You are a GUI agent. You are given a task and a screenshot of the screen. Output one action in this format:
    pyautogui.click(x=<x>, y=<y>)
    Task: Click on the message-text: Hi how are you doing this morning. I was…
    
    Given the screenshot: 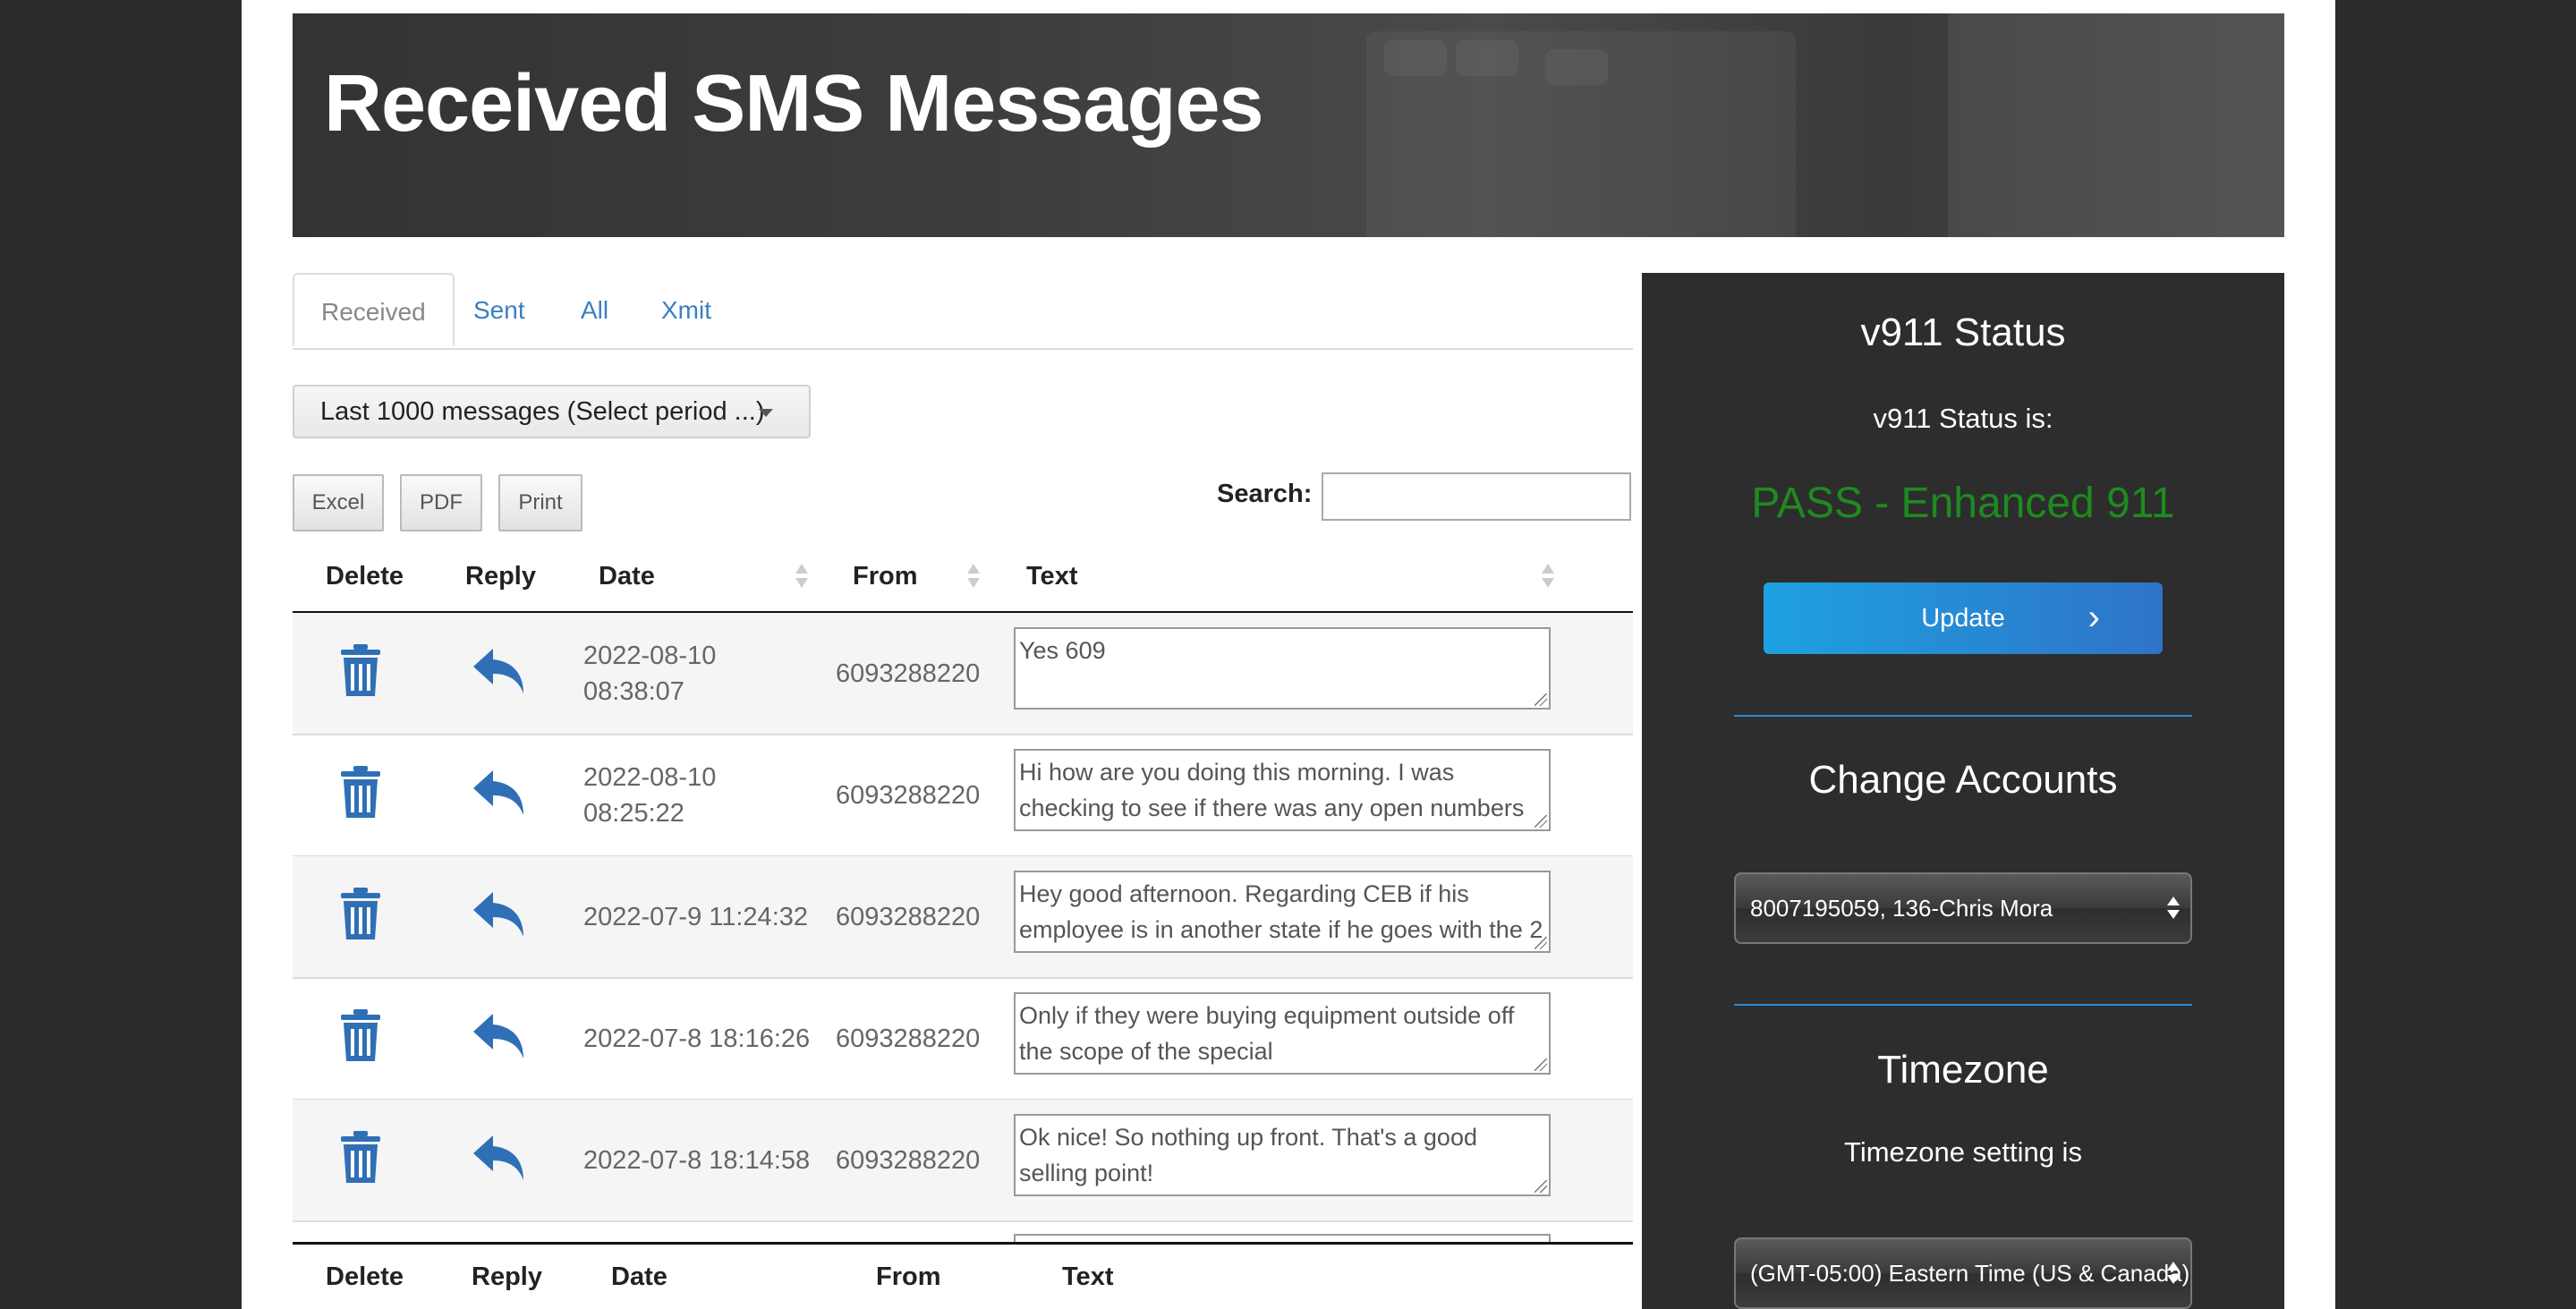 What is the action you would take?
    pyautogui.click(x=1282, y=790)
    